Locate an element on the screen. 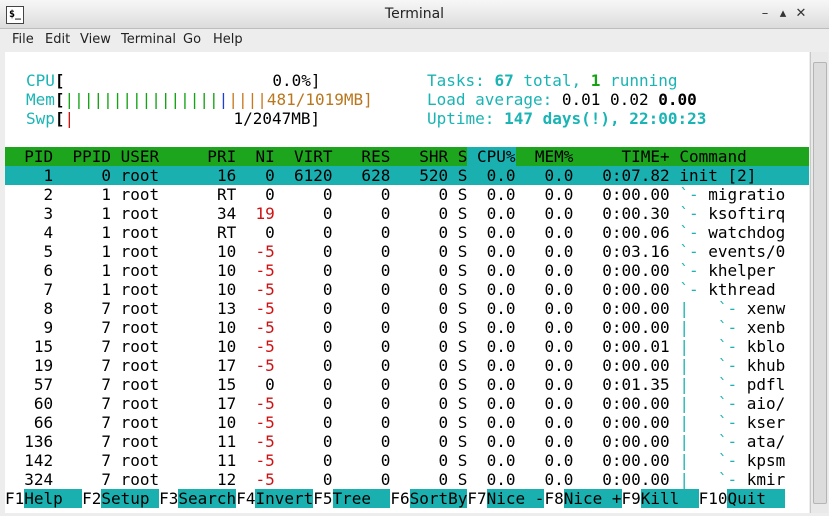 This screenshot has width=829, height=516. column-header-command: Command is located at coordinates (712, 156).